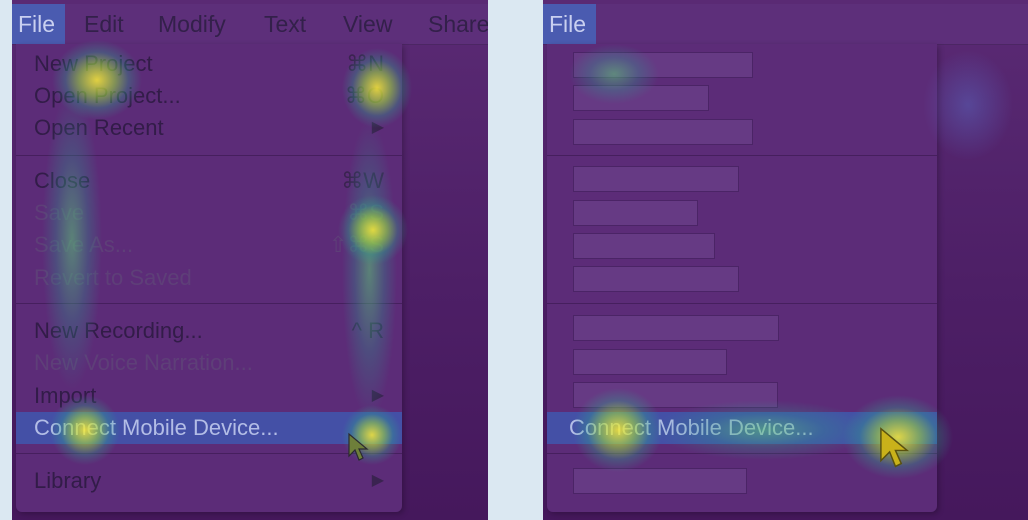  I want to click on shortcut-label: ⌘S, so click(365, 212).